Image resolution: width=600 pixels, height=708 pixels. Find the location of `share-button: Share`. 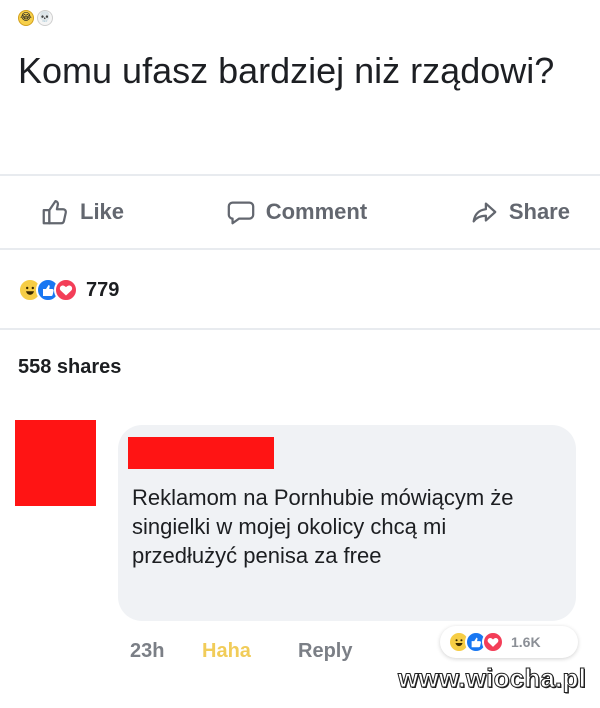

share-button: Share is located at coordinates (519, 212).